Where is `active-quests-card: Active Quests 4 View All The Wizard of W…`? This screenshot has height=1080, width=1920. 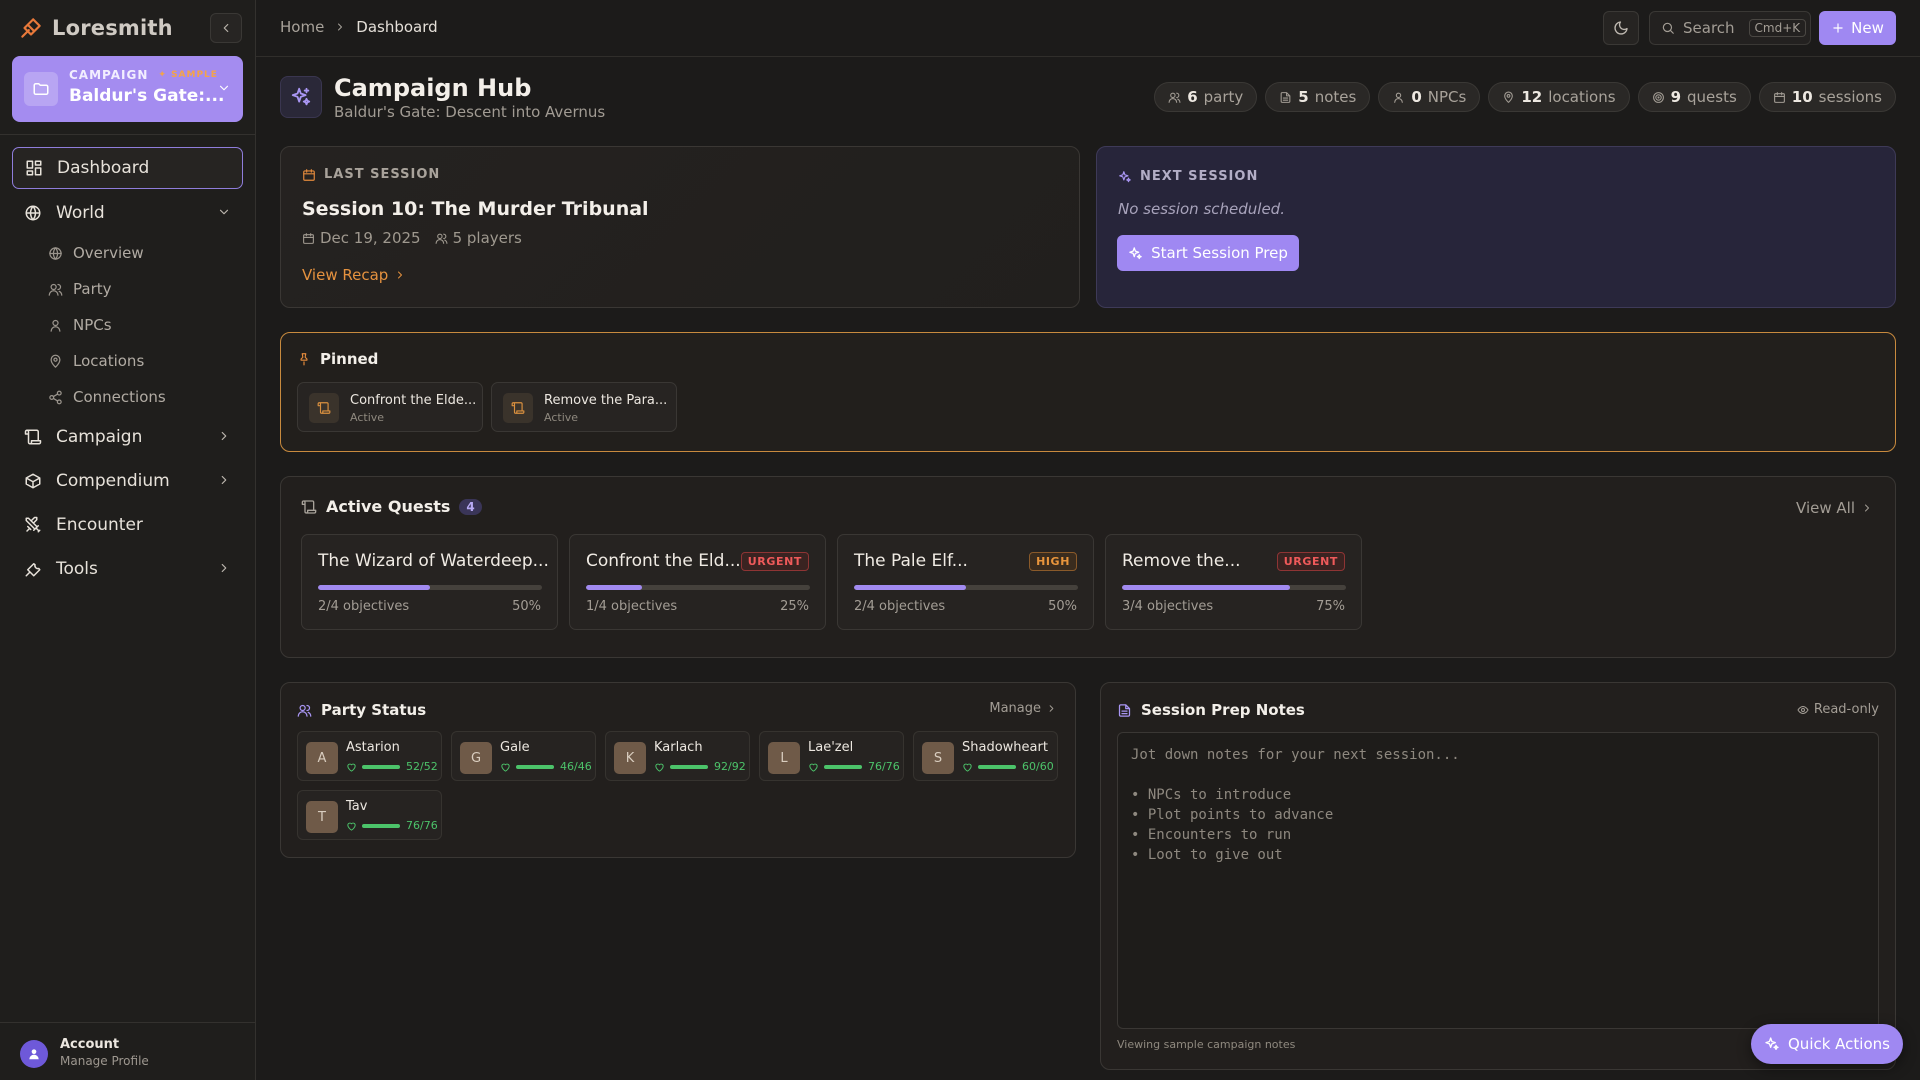
active-quests-card: Active Quests 4 View All The Wizard of W… is located at coordinates (1088, 567).